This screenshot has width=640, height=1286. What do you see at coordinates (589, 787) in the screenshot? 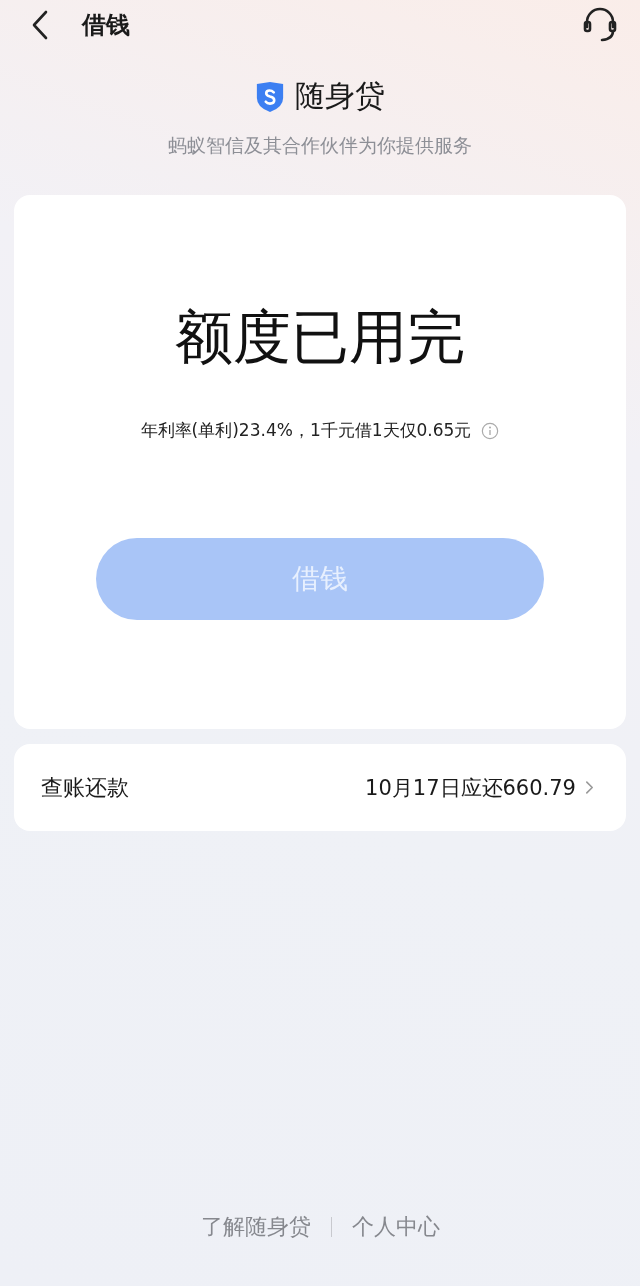
I see `chevron-right-icon` at bounding box center [589, 787].